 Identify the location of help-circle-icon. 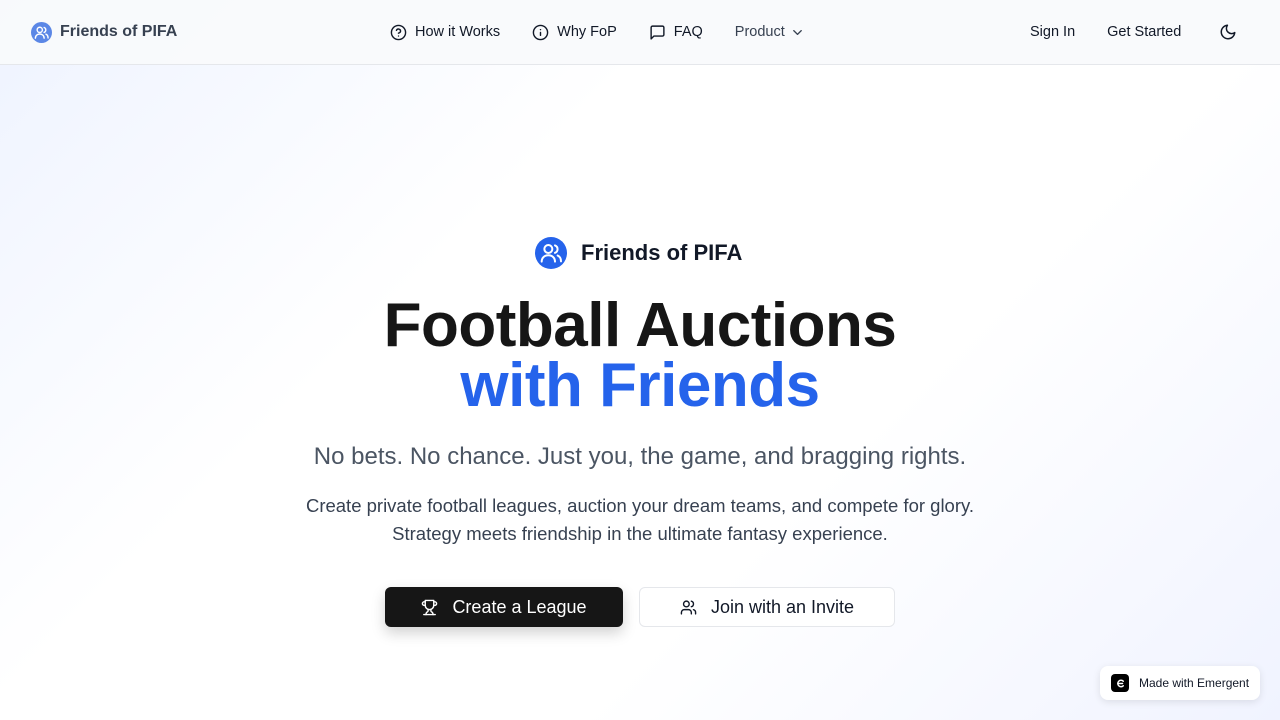
(398, 32).